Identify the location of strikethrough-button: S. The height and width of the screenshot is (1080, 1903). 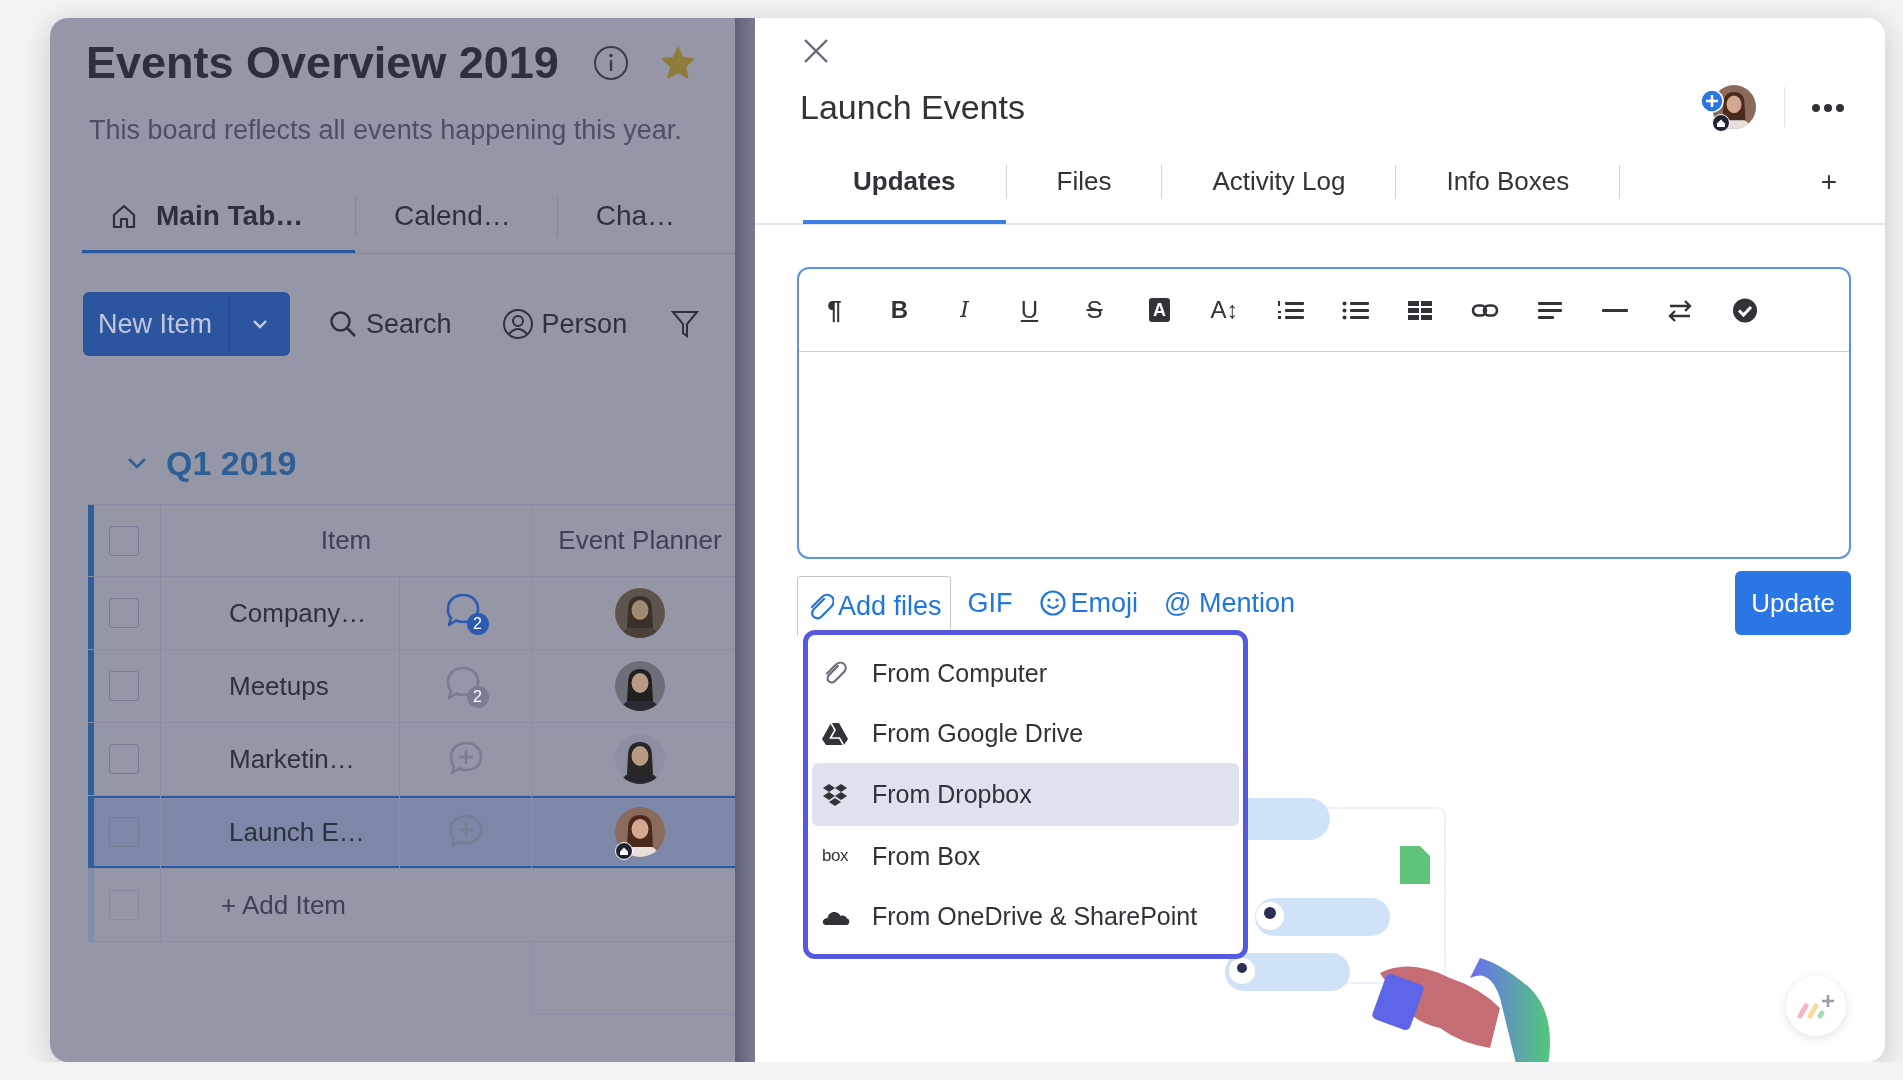
(1094, 310).